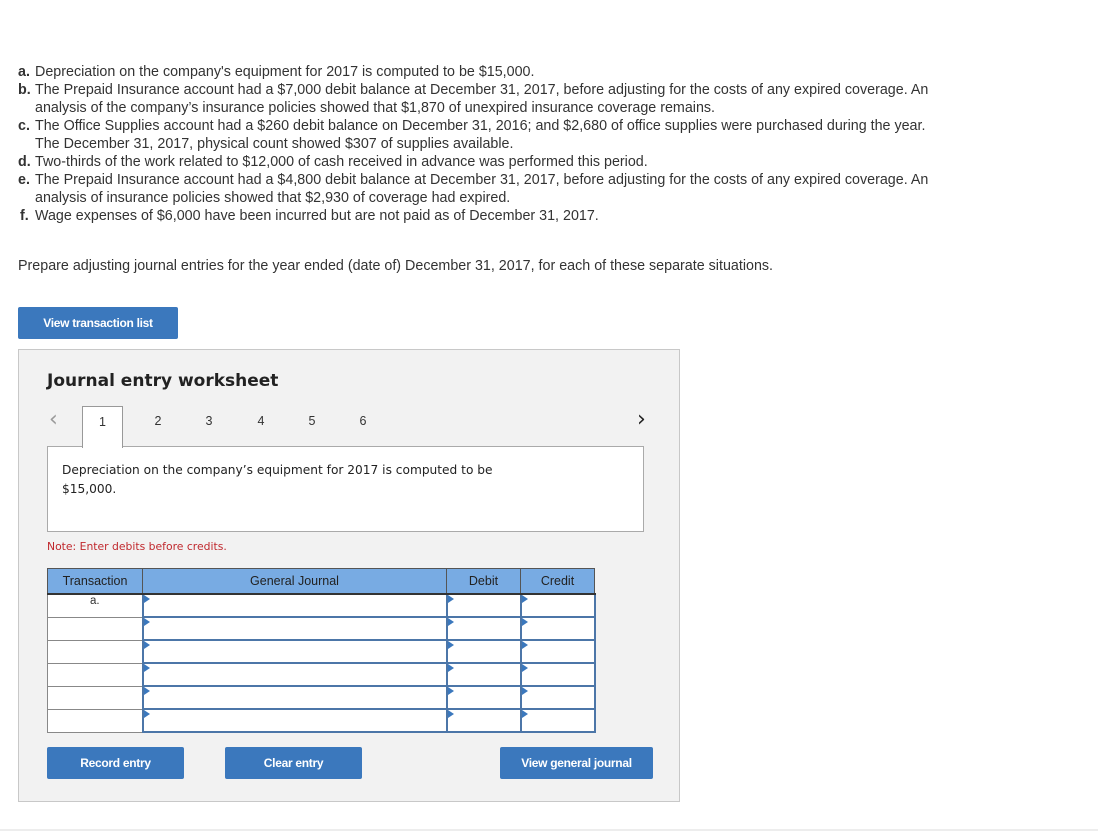 This screenshot has width=1098, height=831. What do you see at coordinates (95, 605) in the screenshot?
I see `transaction-cell: a.` at bounding box center [95, 605].